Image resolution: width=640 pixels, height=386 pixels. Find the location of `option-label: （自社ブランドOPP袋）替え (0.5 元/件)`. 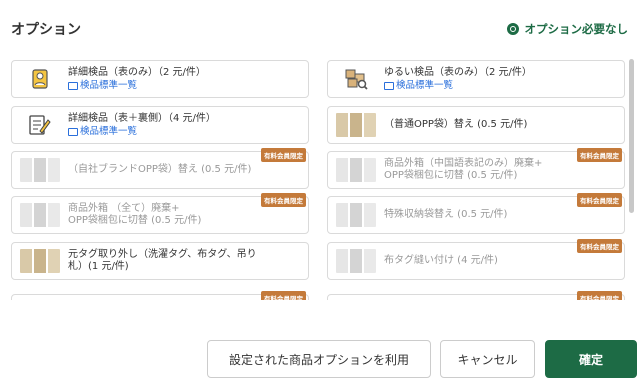

option-label: （自社ブランドOPP袋）替え (0.5 元/件) is located at coordinates (160, 169).